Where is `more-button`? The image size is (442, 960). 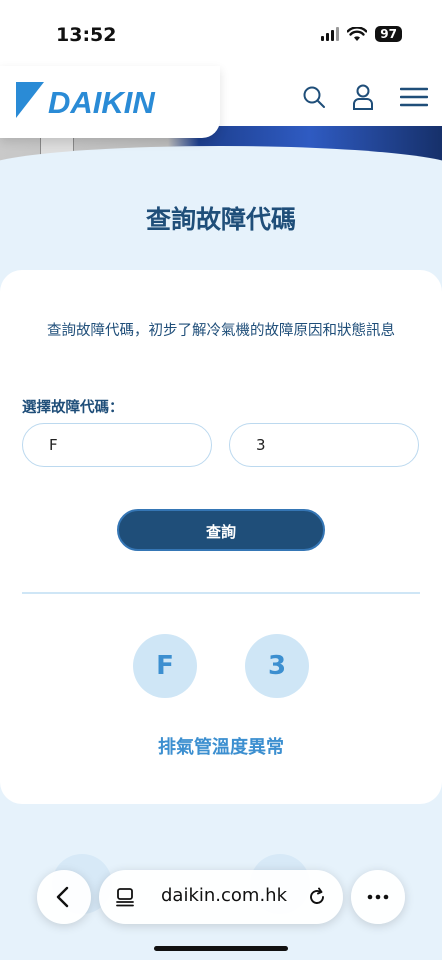
more-button is located at coordinates (378, 897).